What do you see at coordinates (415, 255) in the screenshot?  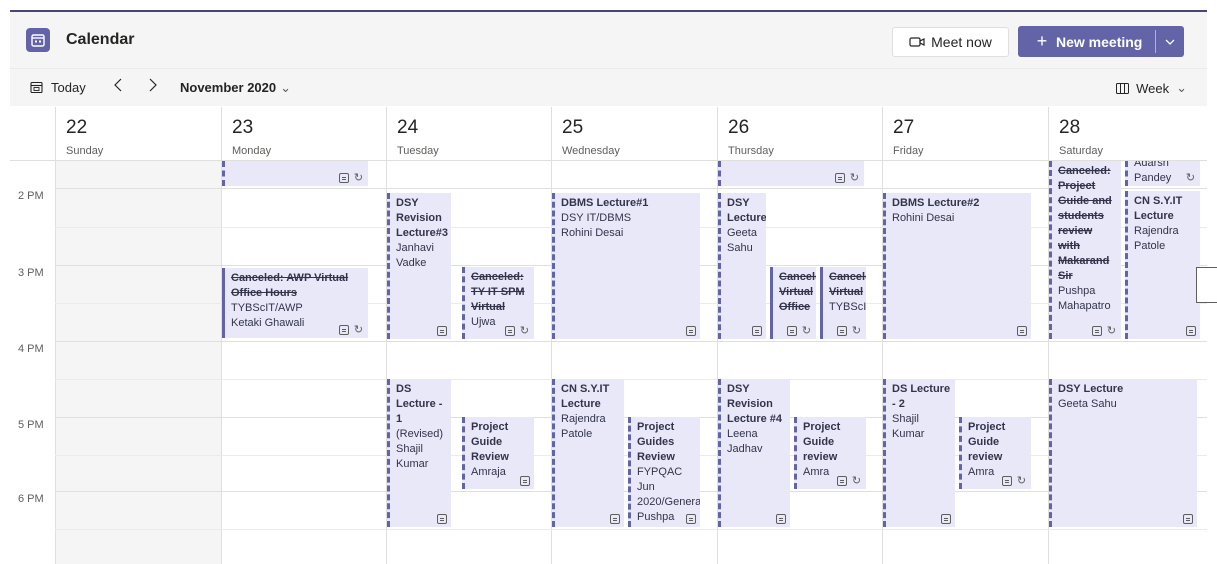 I see `event-organizer: Janhavi Vadke` at bounding box center [415, 255].